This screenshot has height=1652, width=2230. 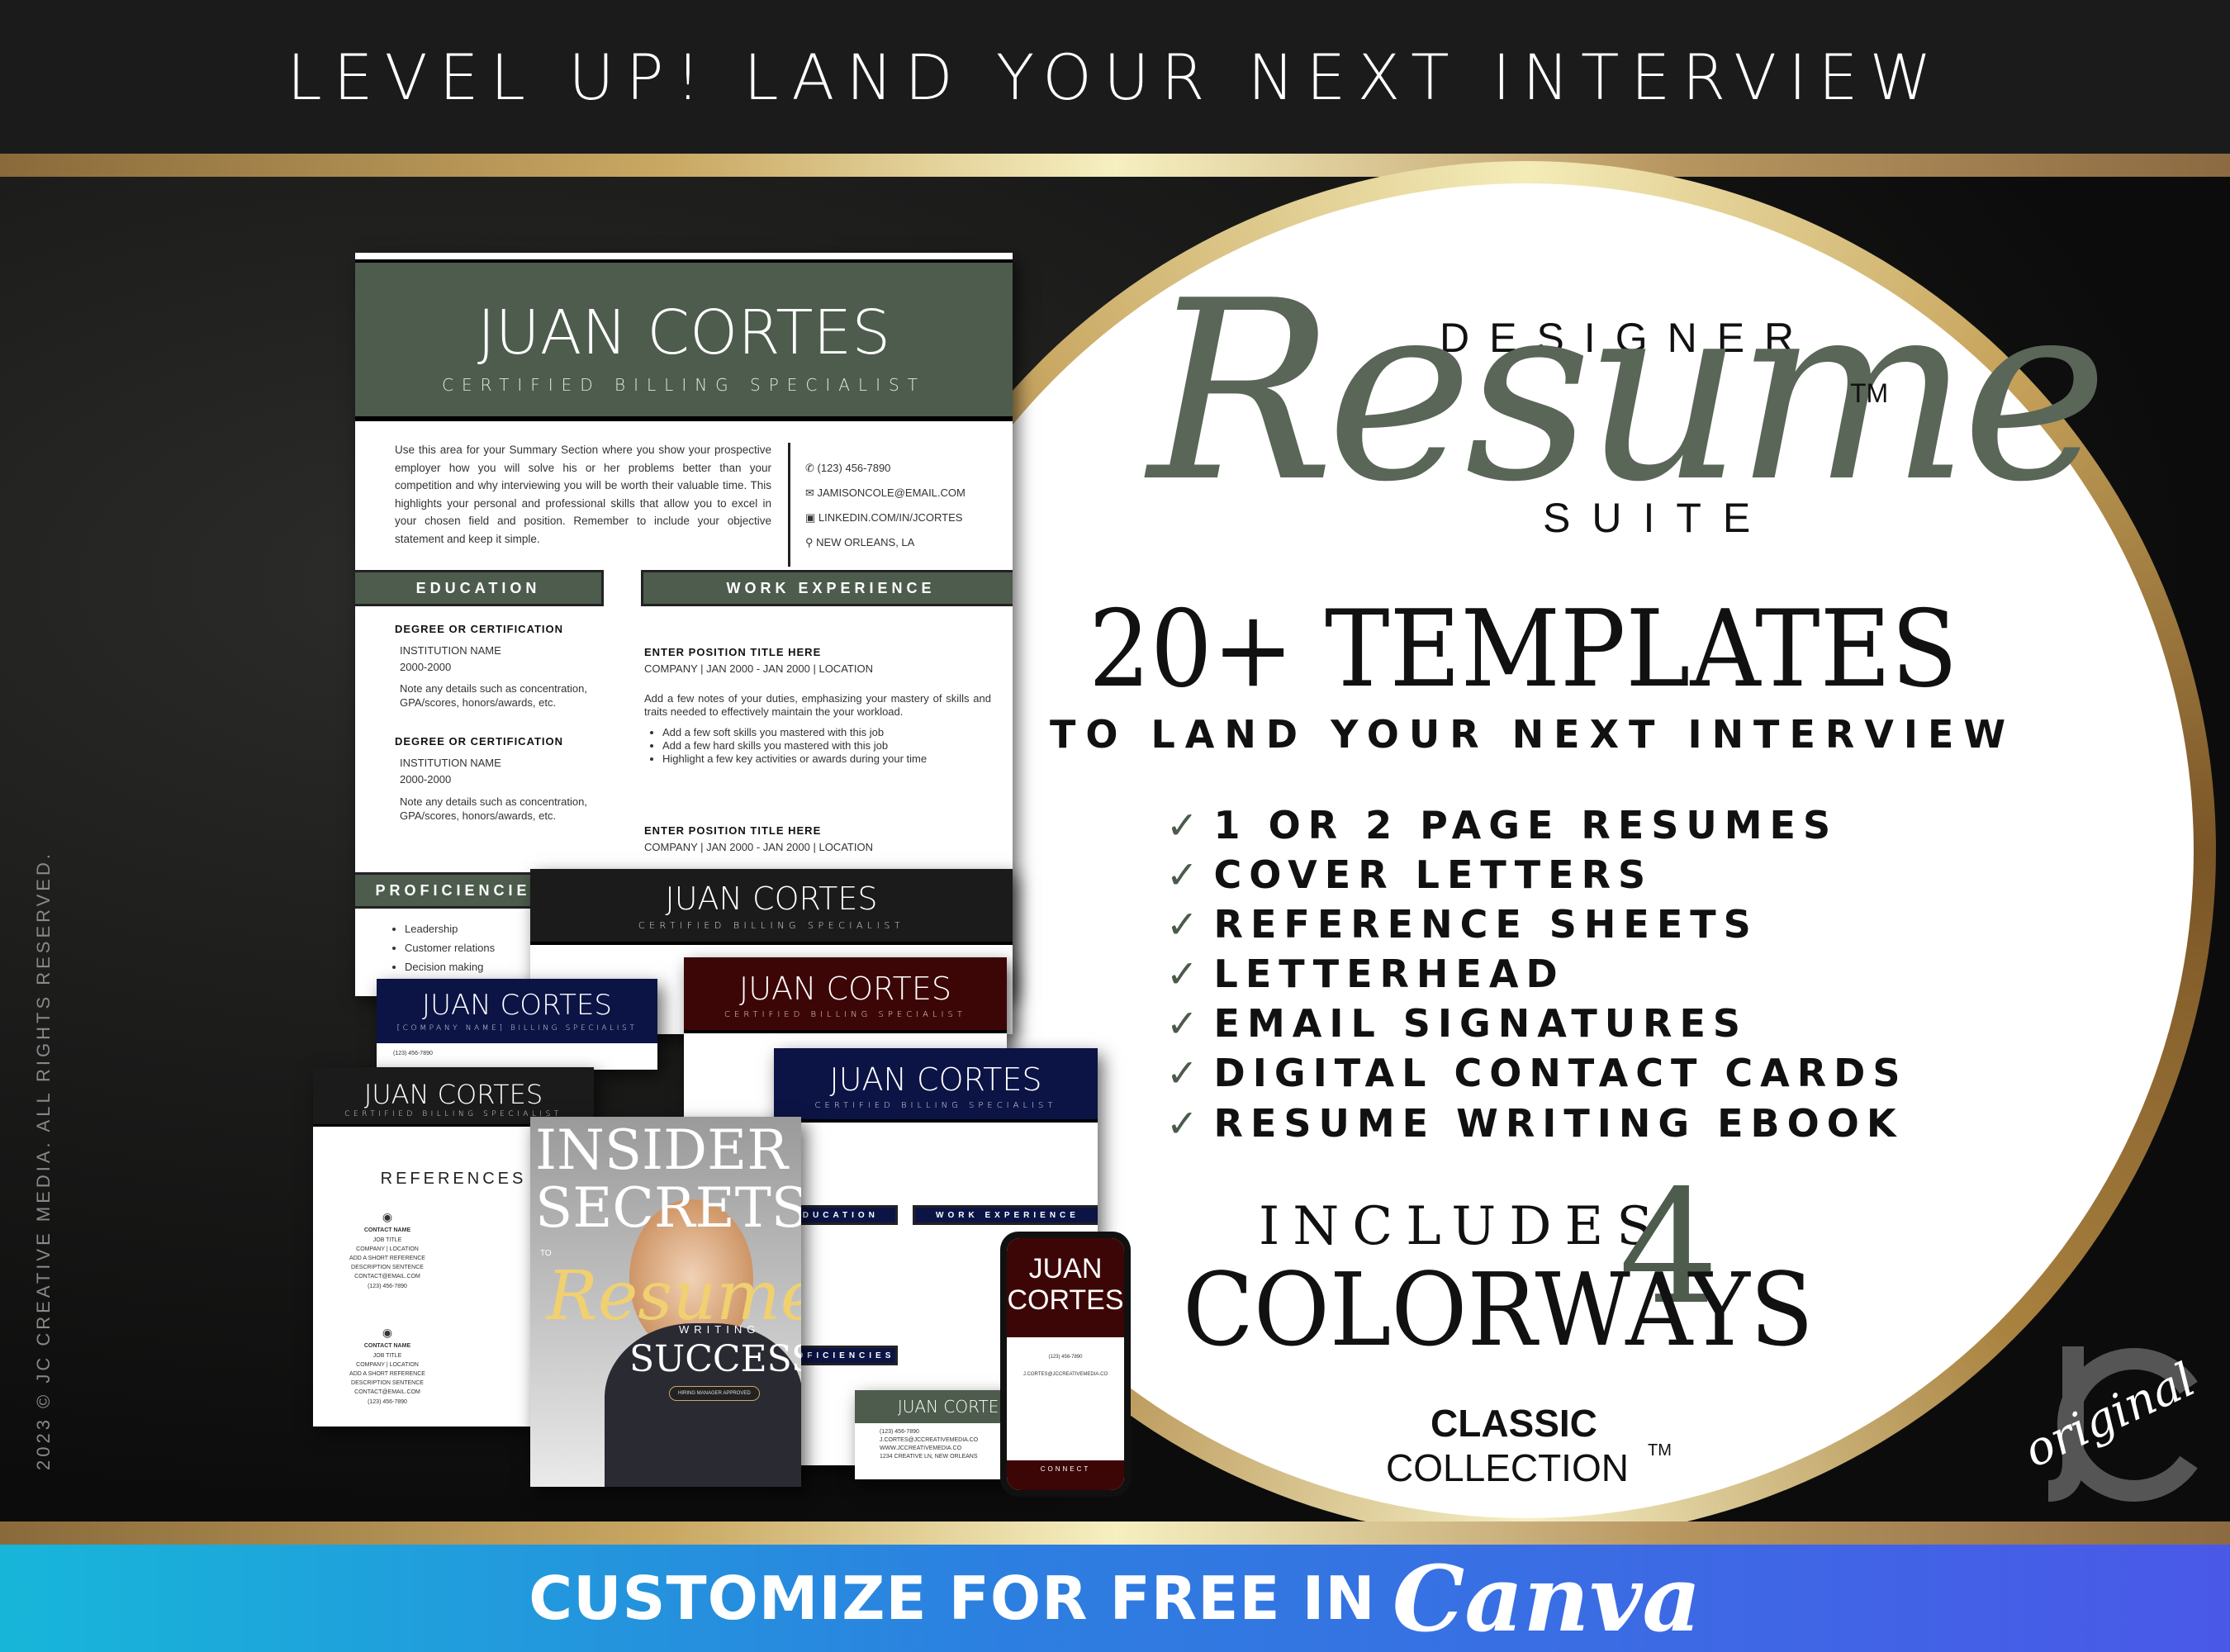 I want to click on collection-trademark: TM, so click(x=1660, y=1450).